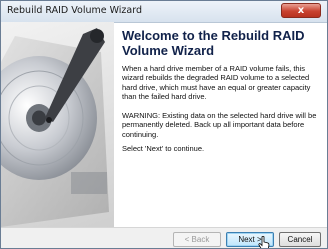 This screenshot has width=328, height=249. What do you see at coordinates (264, 242) in the screenshot?
I see `mouse-pointer-icon` at bounding box center [264, 242].